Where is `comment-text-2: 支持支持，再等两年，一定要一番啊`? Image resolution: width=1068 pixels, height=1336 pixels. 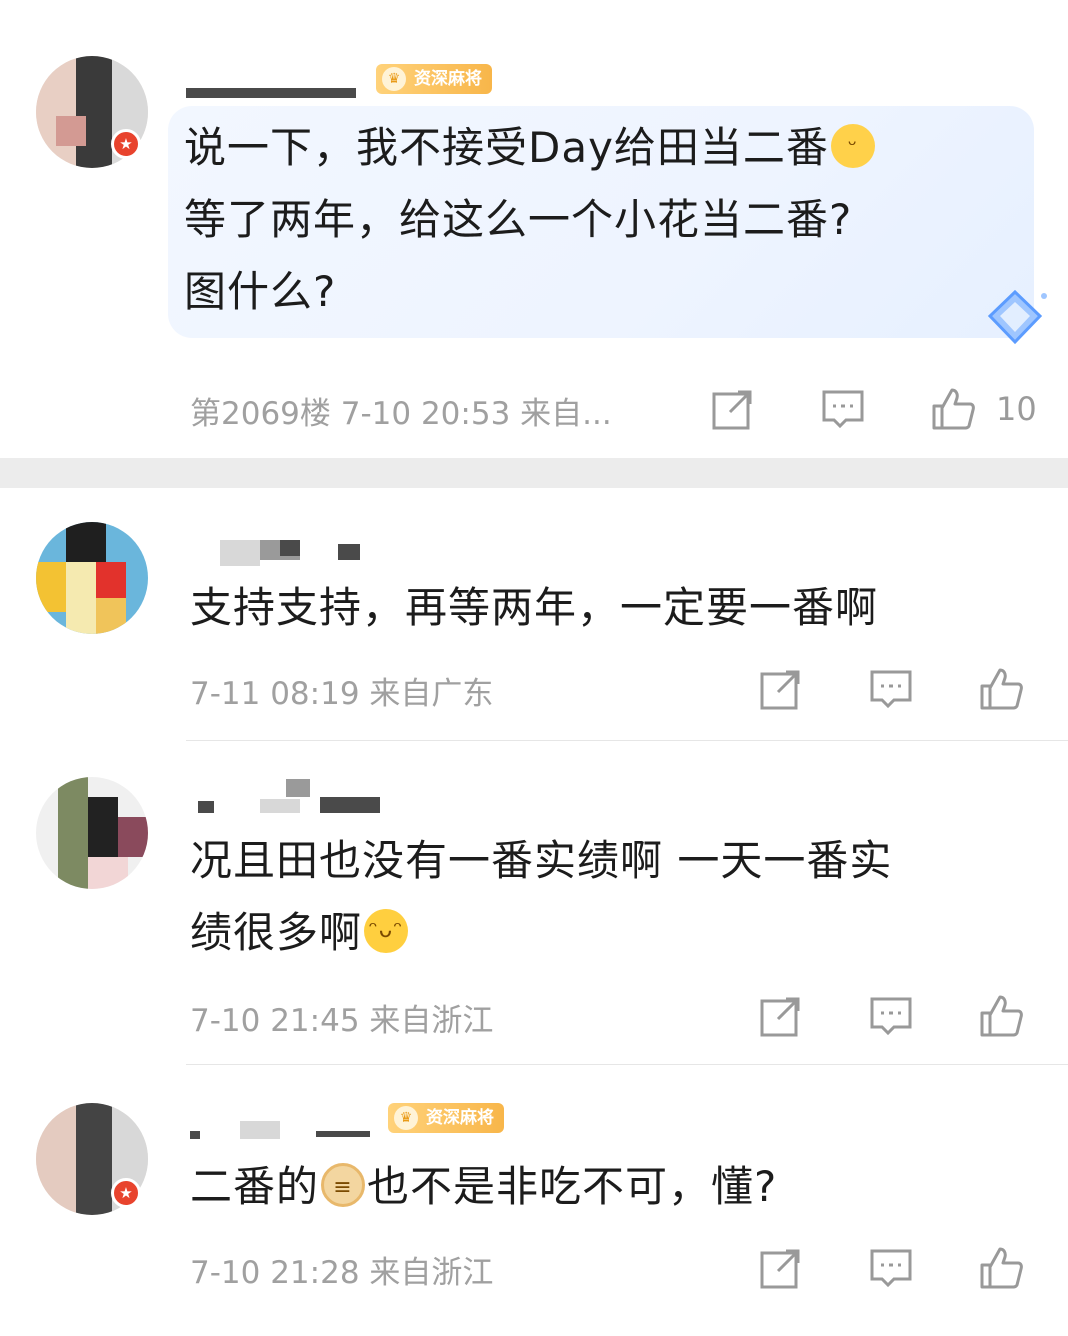
comment-text-2: 支持支持，再等两年，一定要一番啊 is located at coordinates (534, 607).